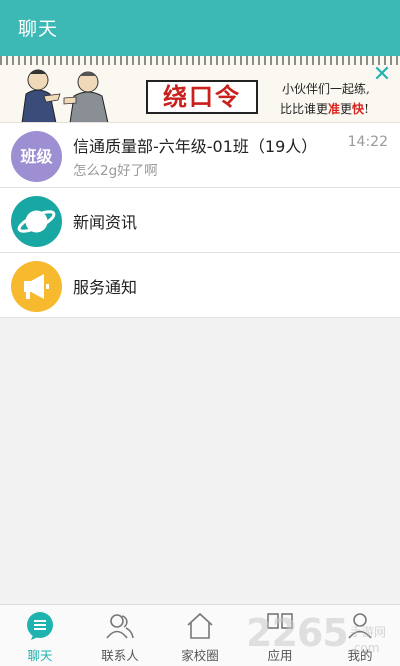  I want to click on bottom-tab-bar: 聊天 联系人 家校圈 应用 我的 2265 手游网 .com, so click(200, 635).